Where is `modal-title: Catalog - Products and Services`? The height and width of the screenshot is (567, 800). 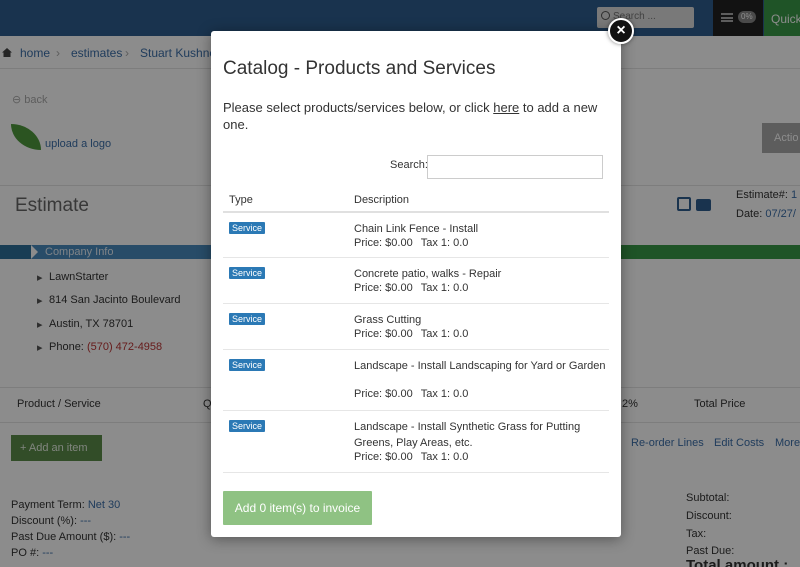
modal-title: Catalog - Products and Services is located at coordinates (359, 68).